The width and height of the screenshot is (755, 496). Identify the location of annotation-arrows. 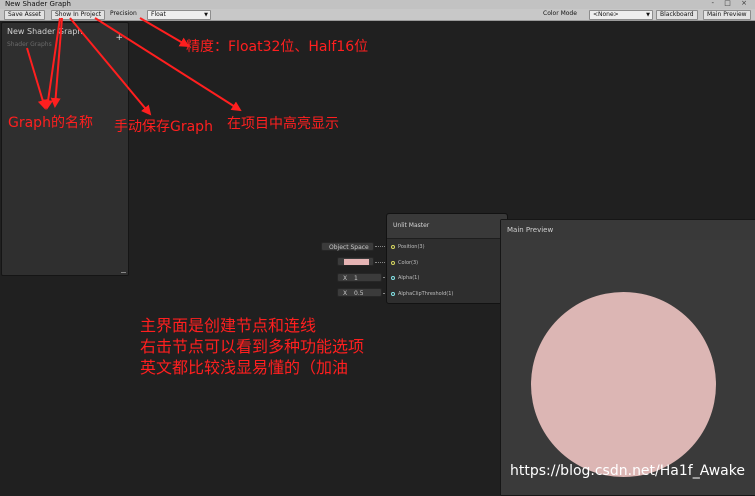
(134, 66).